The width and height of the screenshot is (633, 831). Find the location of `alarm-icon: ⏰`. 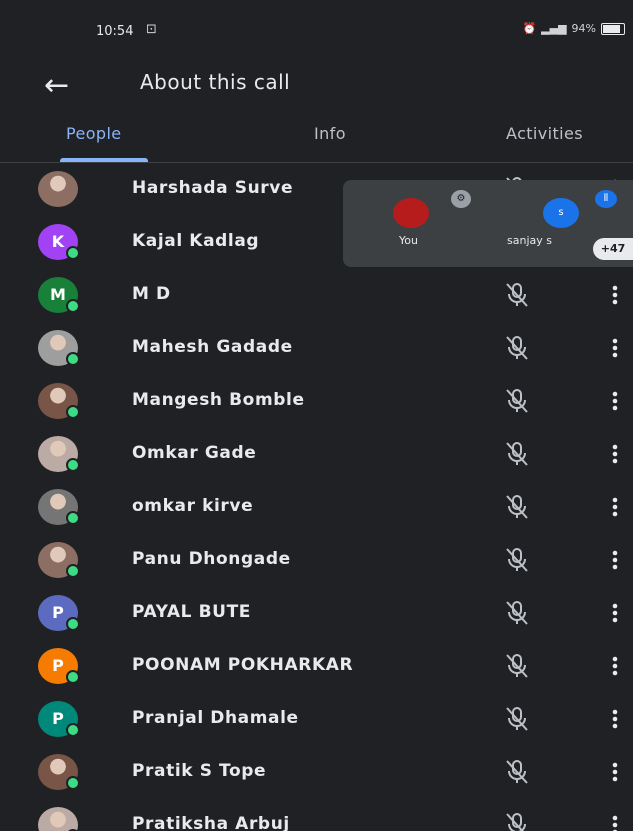

alarm-icon: ⏰ is located at coordinates (529, 28).